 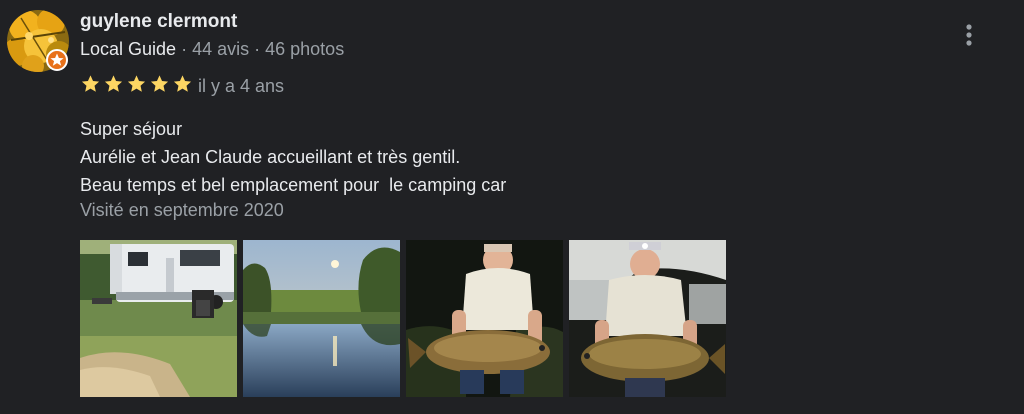 I want to click on review-photo-carp-night, so click(x=484, y=318).